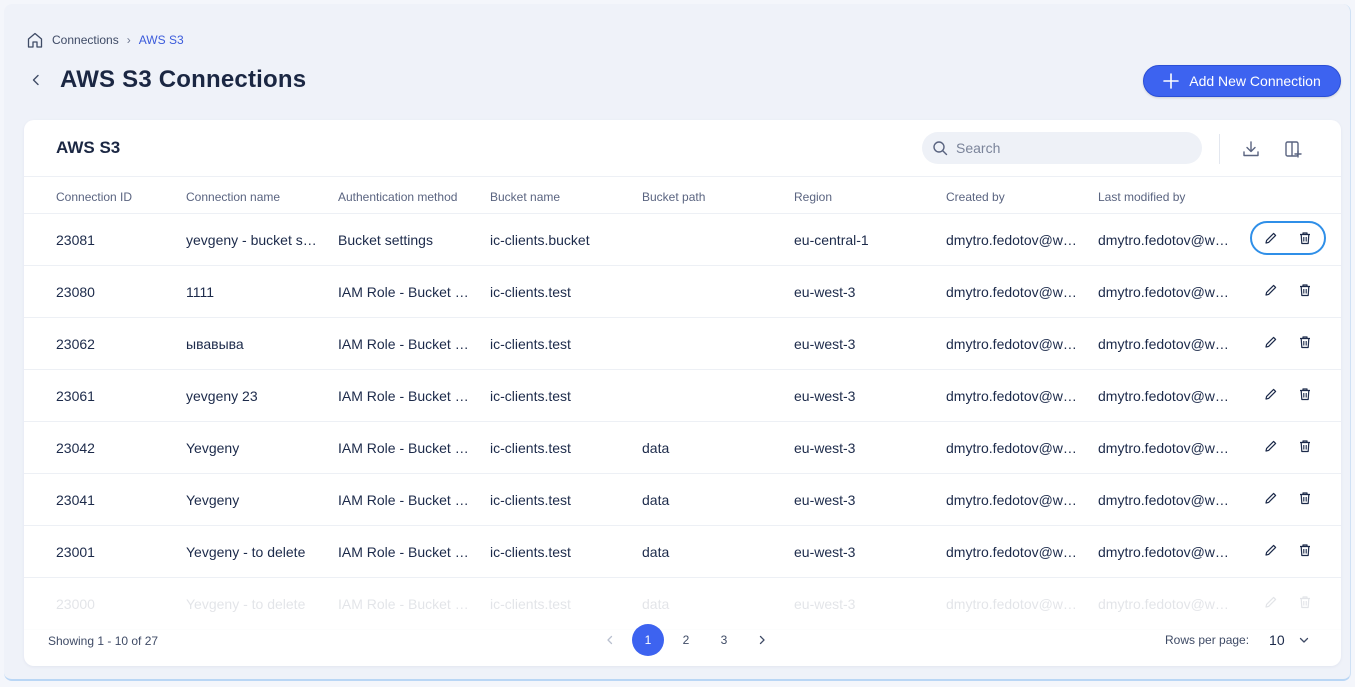 Image resolution: width=1355 pixels, height=687 pixels. I want to click on pagination-page-3: 3, so click(724, 640).